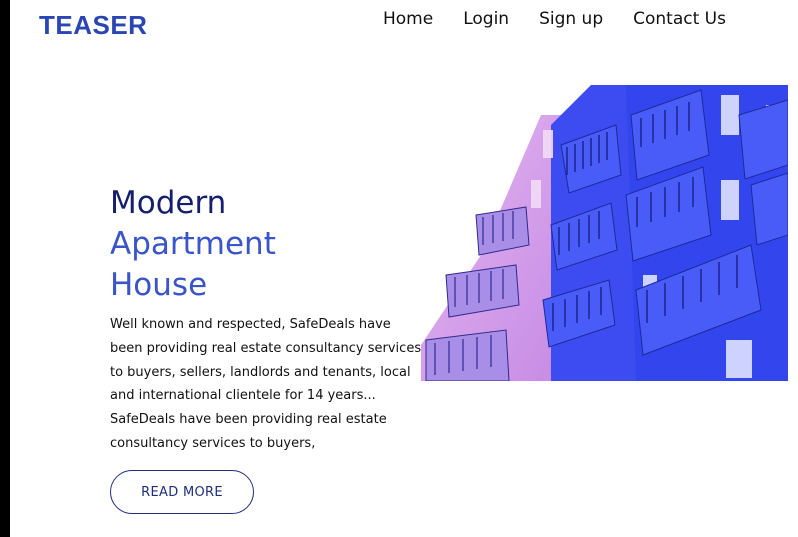 The height and width of the screenshot is (537, 798). I want to click on nav-sign-up: Sign up, so click(571, 19).